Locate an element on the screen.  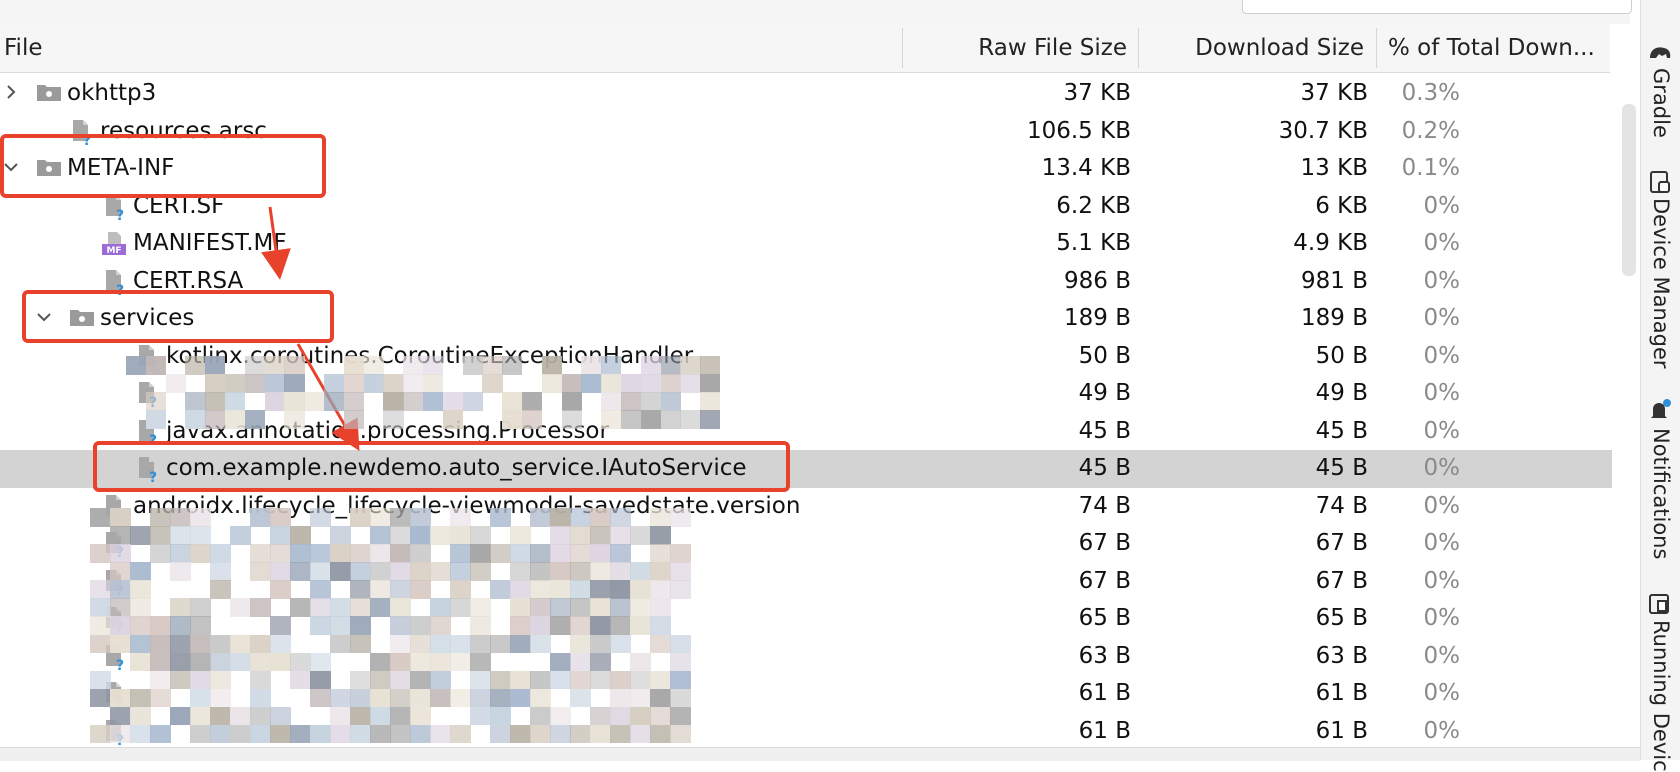
table-row: ? resources.arsc 106.5 KB 30.7 KB 0.2% is located at coordinates (806, 132).